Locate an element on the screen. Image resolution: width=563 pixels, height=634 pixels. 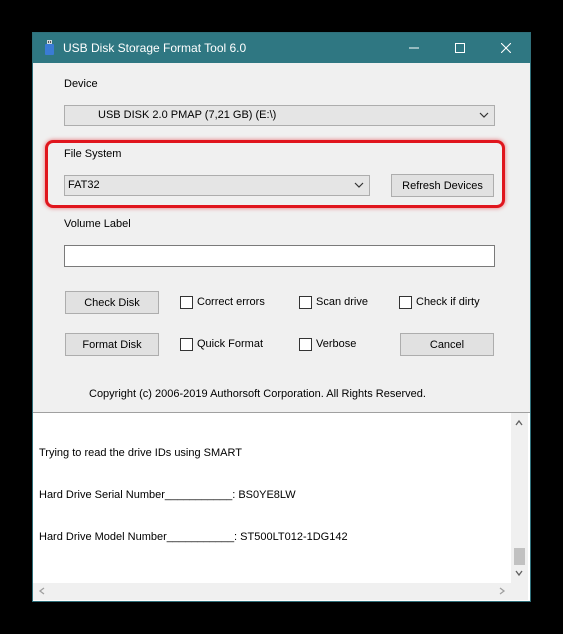
horizontal-scrollbar is located at coordinates (272, 591).